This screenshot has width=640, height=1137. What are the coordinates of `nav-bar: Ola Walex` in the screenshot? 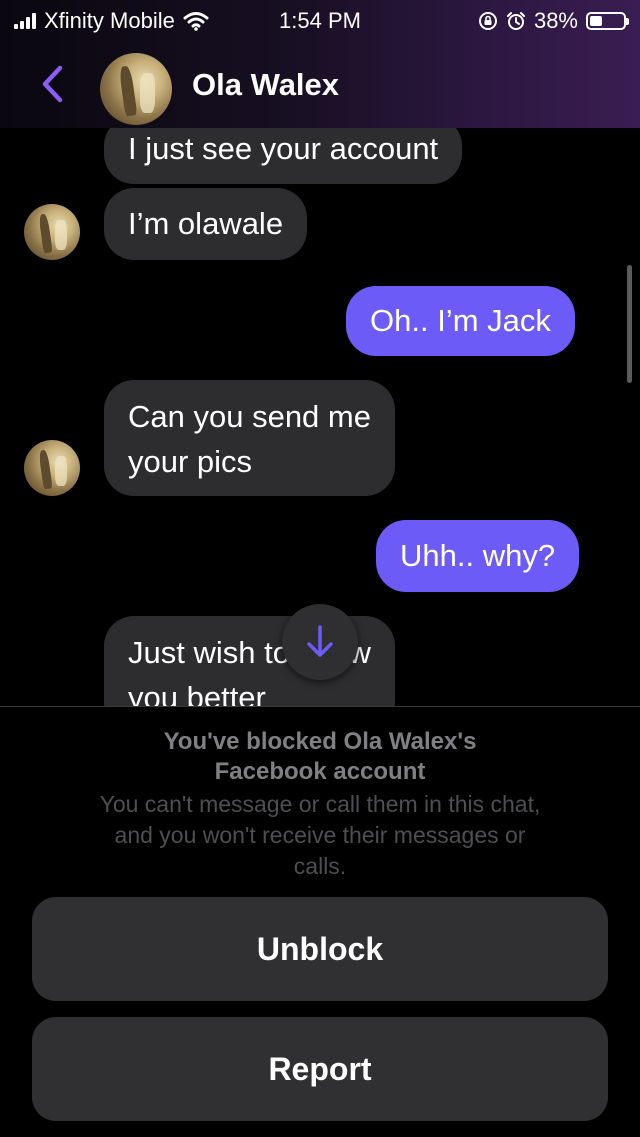 It's located at (320, 86).